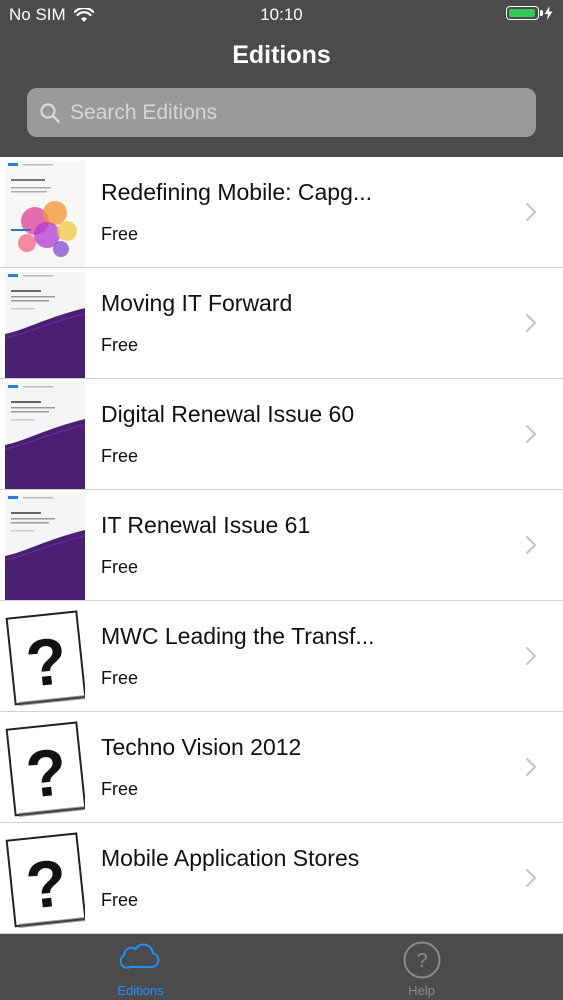 This screenshot has width=563, height=1000. I want to click on tab-bar: Editions ? Help, so click(281, 967).